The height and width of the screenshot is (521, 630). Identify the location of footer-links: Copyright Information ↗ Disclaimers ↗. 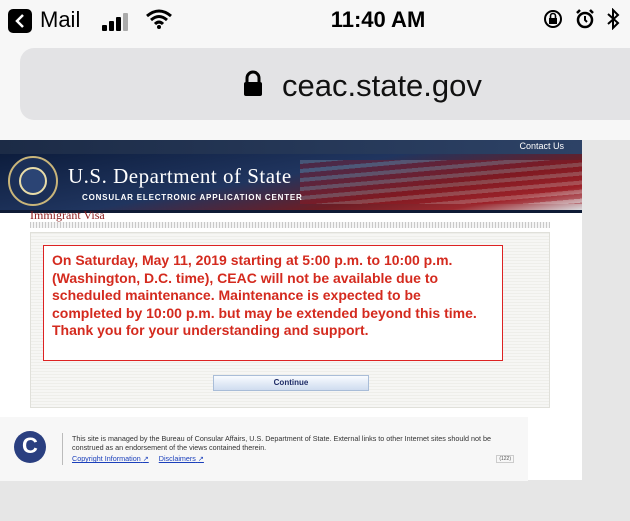
(142, 458).